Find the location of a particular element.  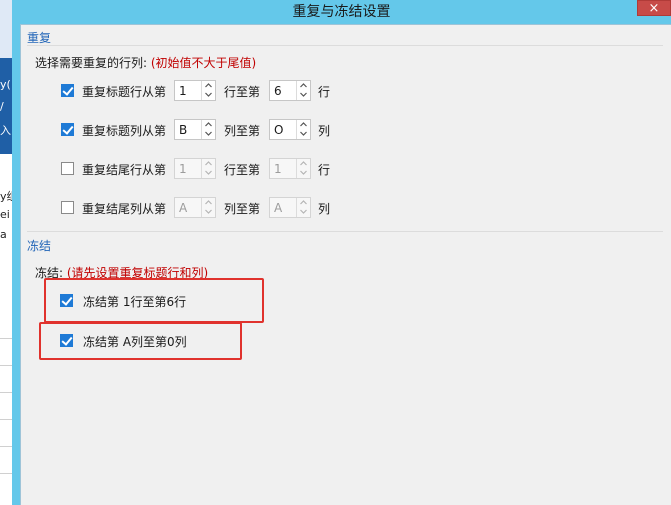

stepper-value: 6 is located at coordinates (278, 91).